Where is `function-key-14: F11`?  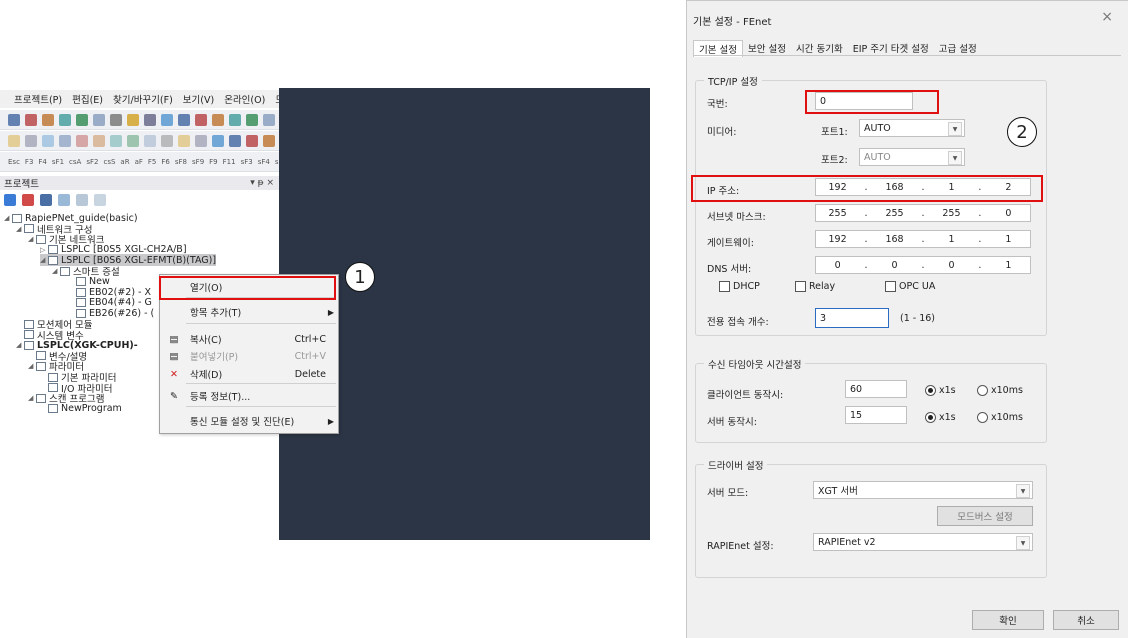 function-key-14: F11 is located at coordinates (229, 162).